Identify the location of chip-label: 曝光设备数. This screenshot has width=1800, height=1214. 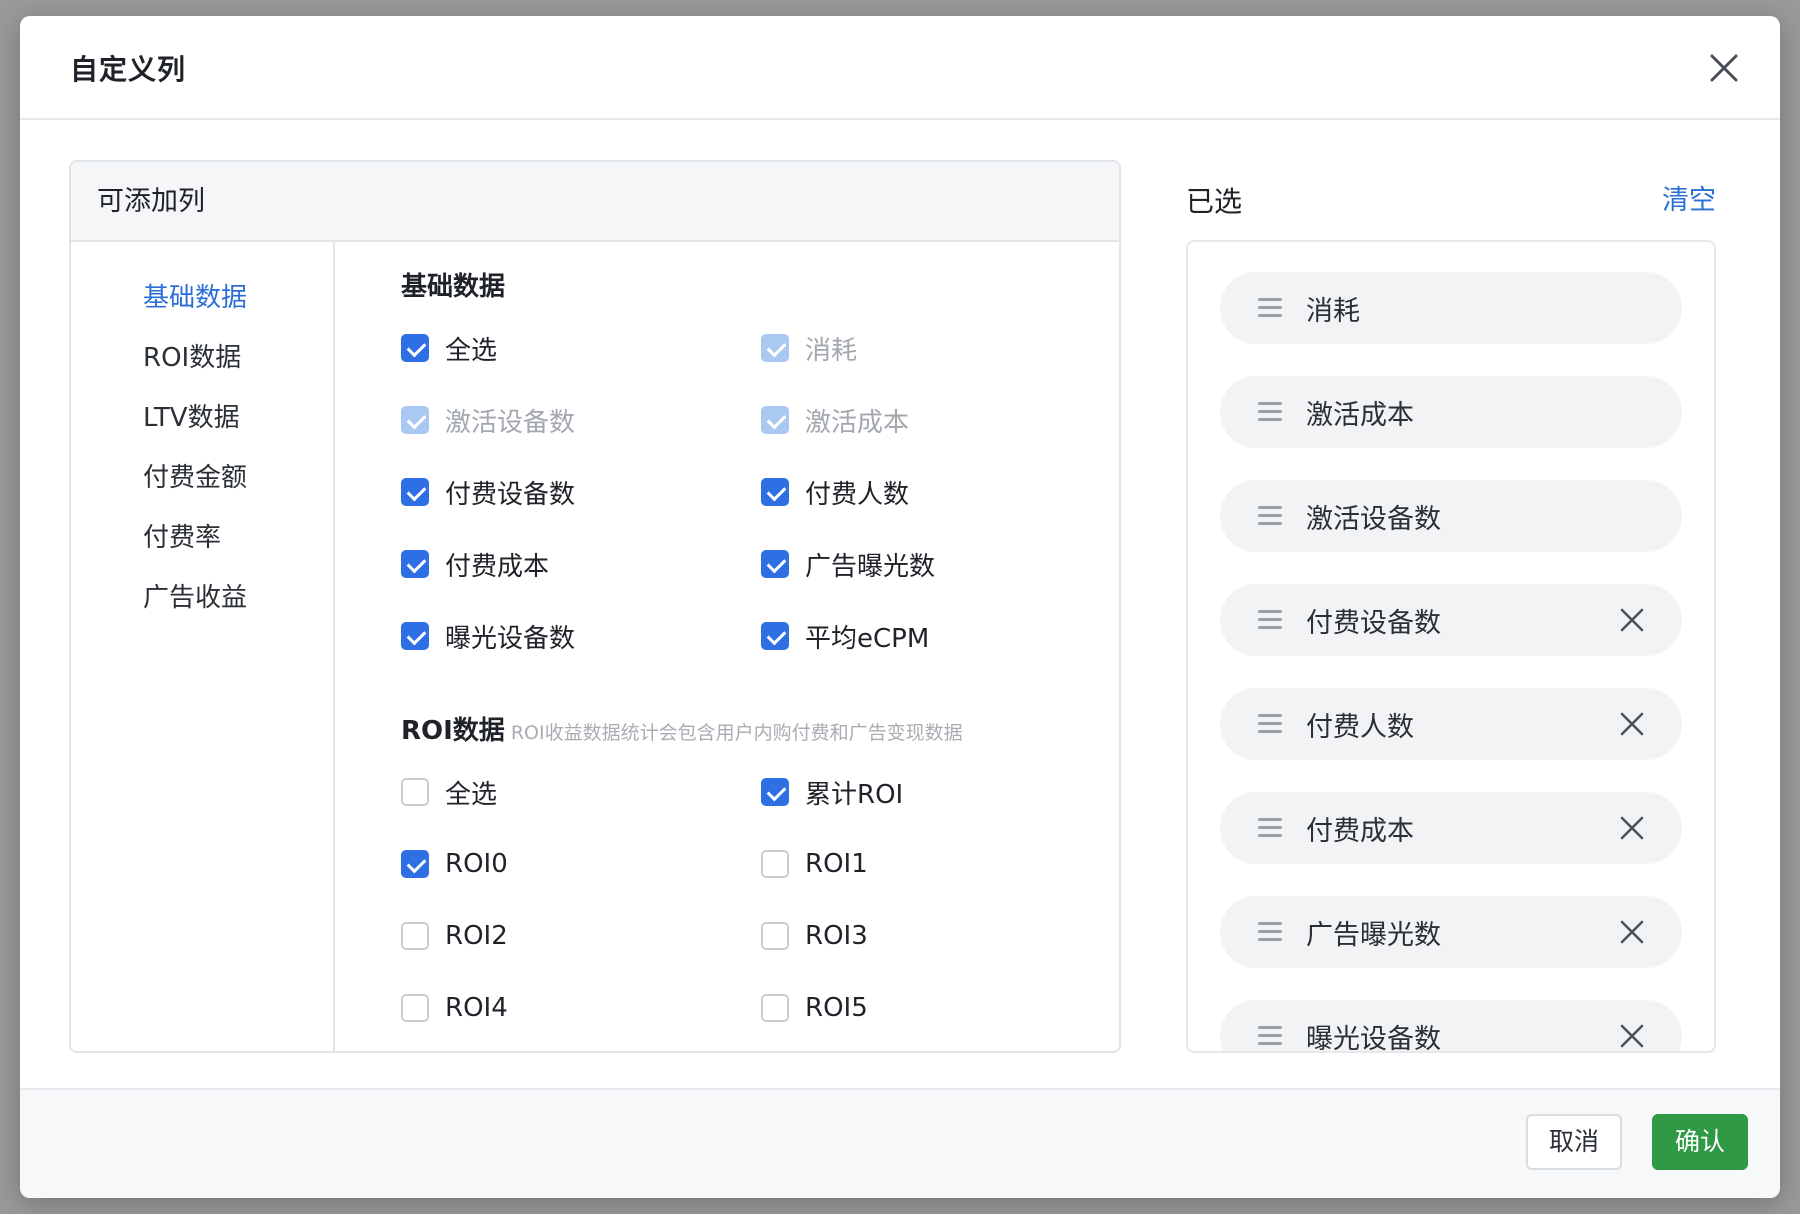
(1373, 1038).